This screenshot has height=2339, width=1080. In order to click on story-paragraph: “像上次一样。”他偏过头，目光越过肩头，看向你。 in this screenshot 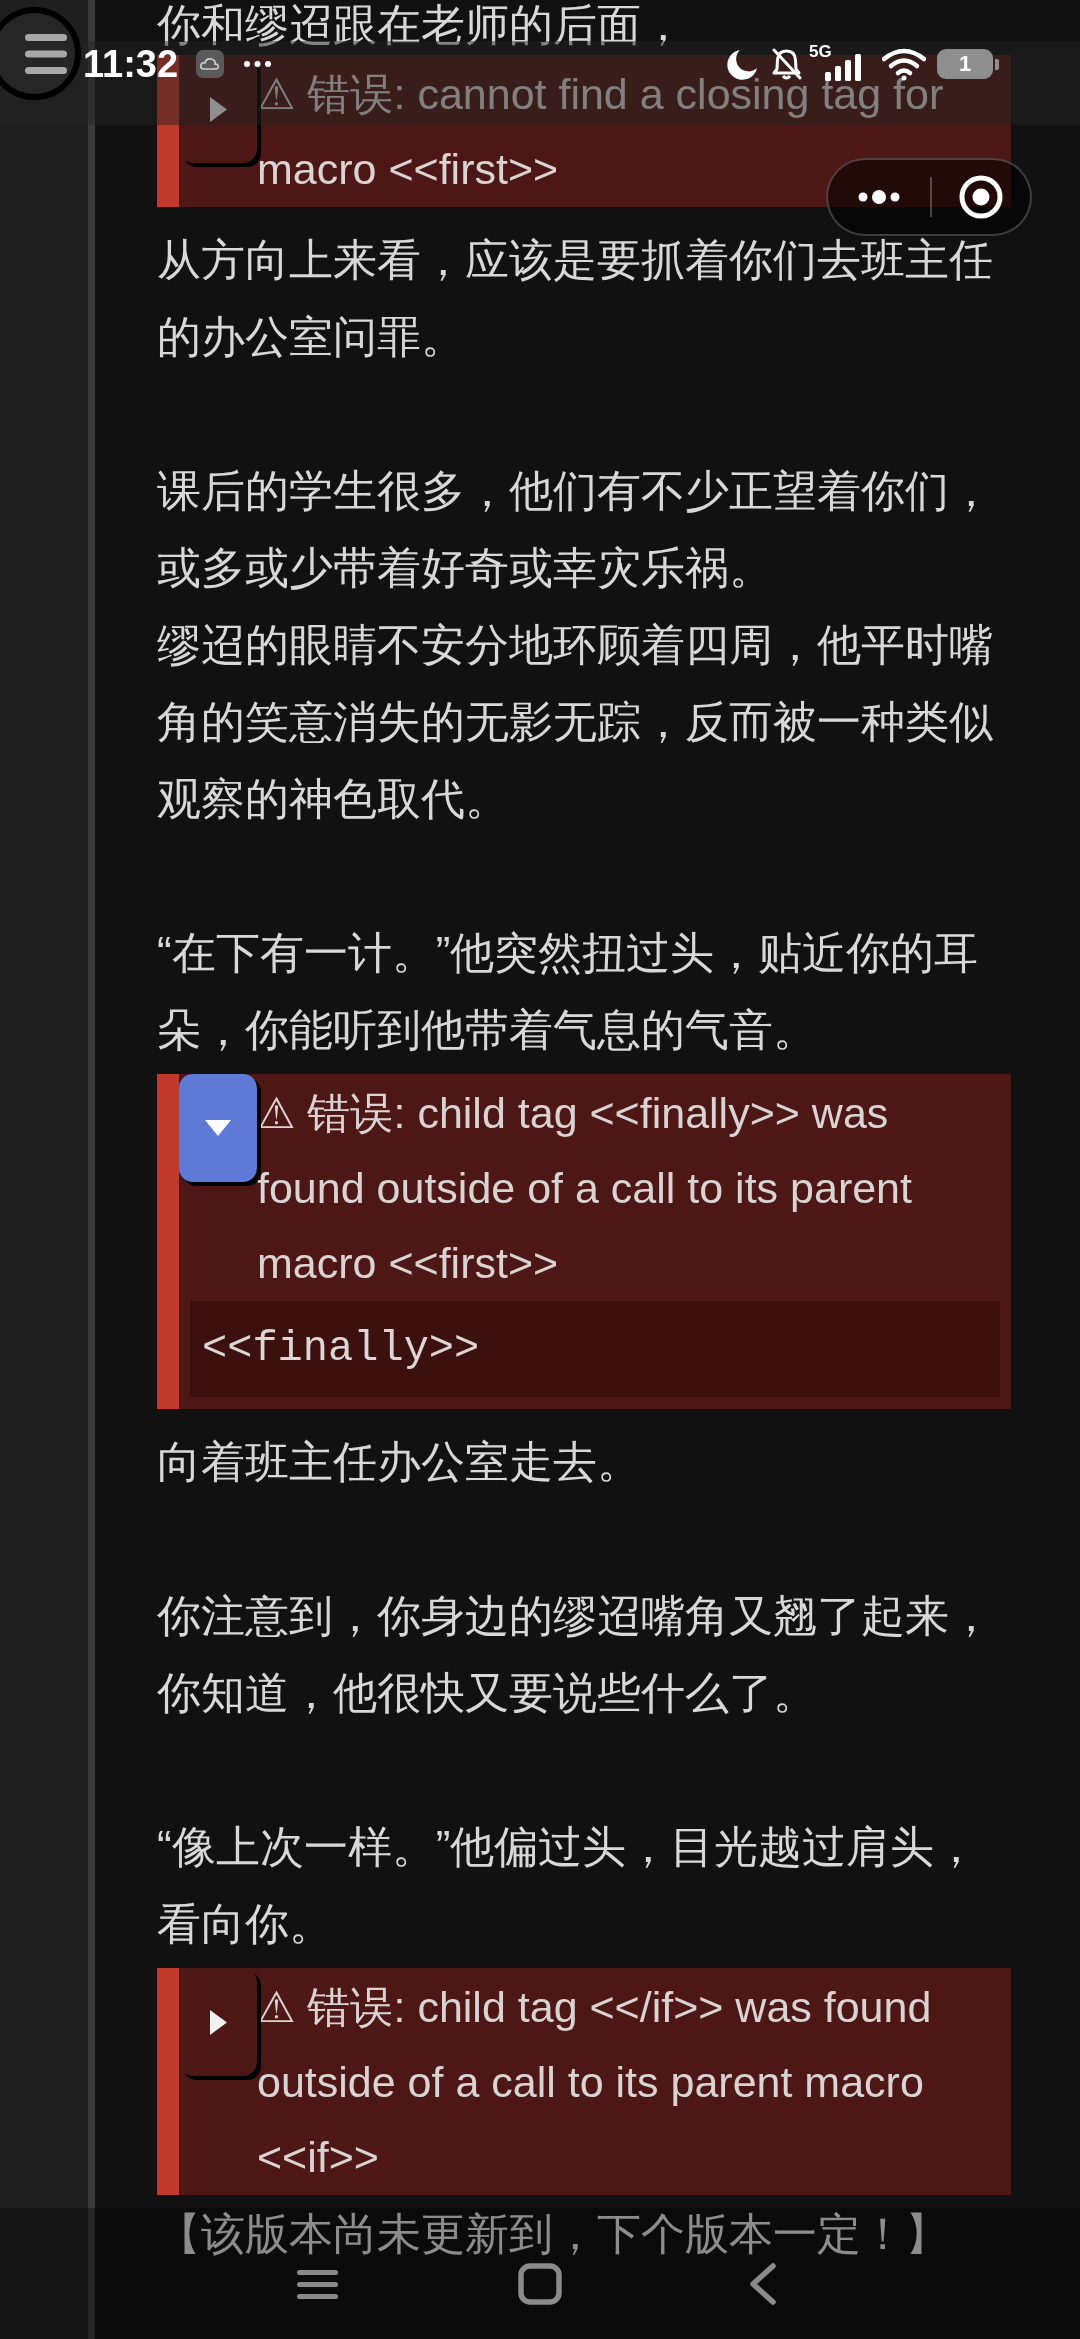, I will do `click(568, 1885)`.